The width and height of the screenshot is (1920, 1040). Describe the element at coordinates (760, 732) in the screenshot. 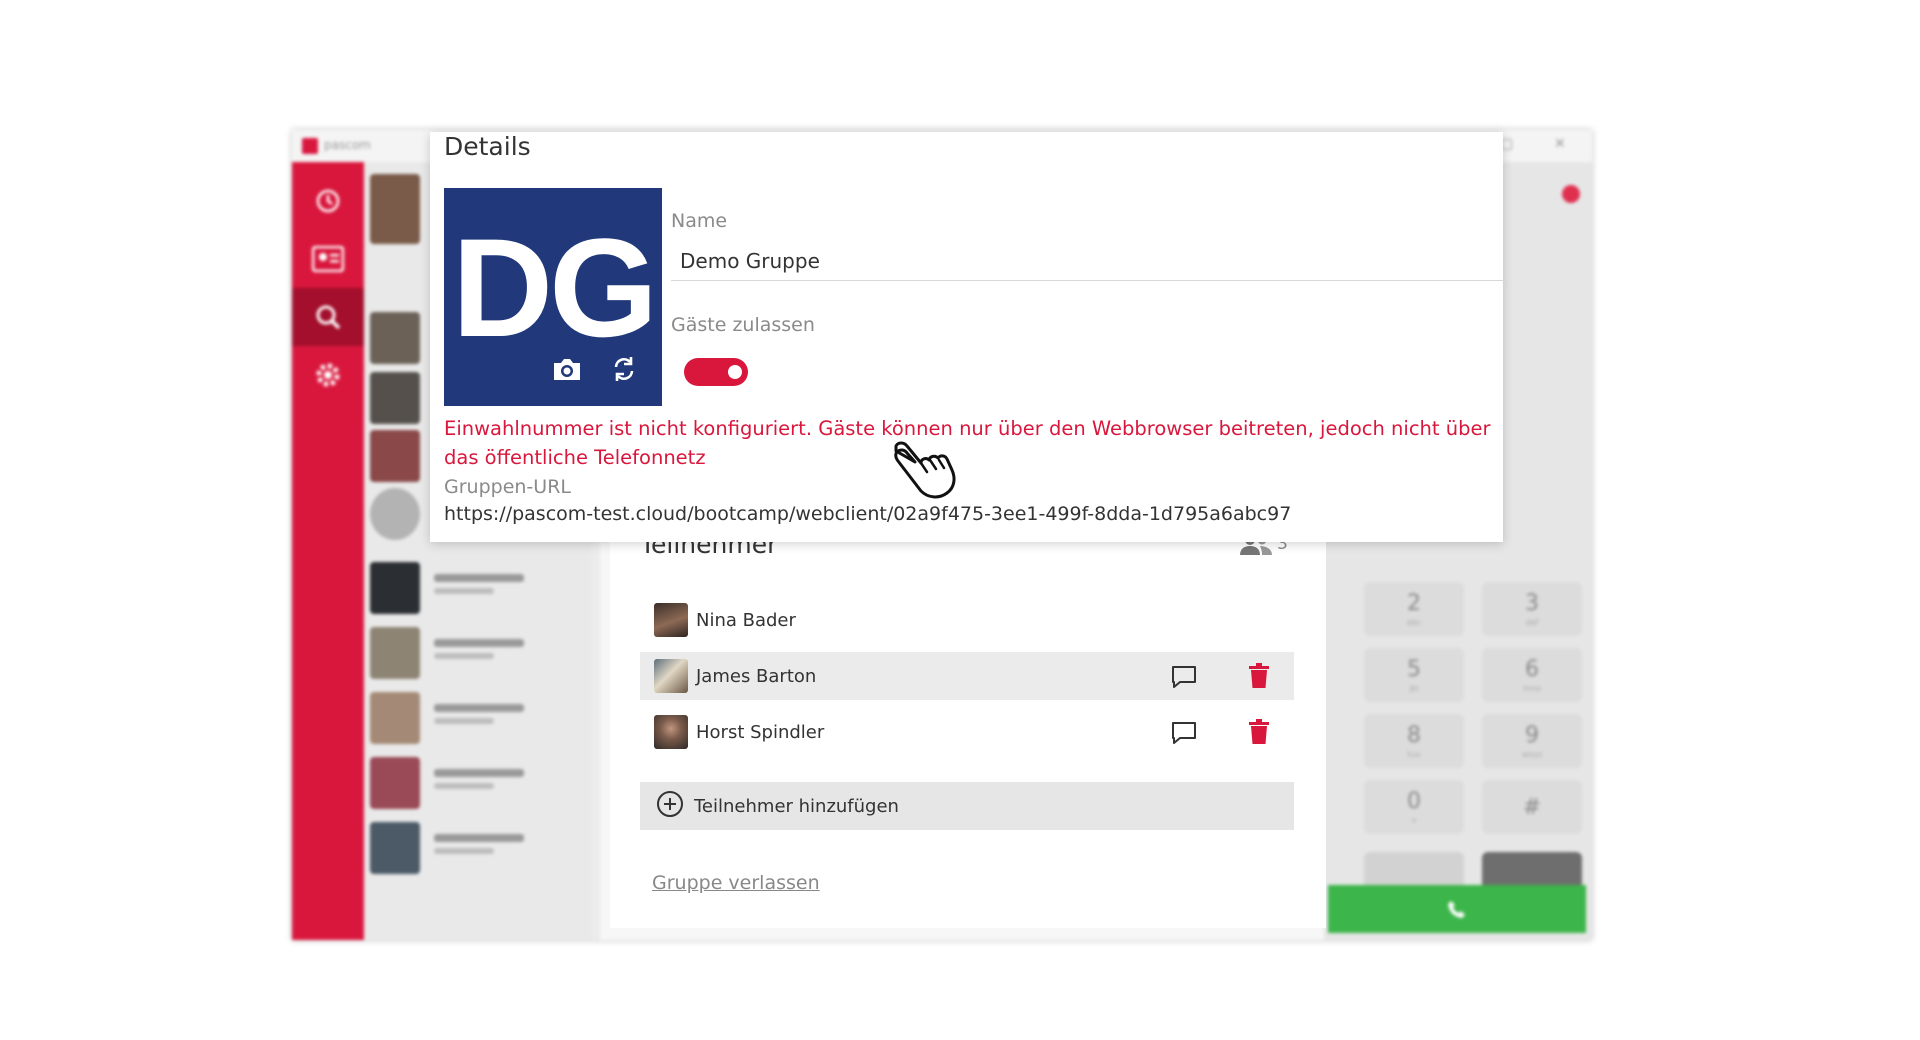

I see `participant-name: Horst Spindler` at that location.